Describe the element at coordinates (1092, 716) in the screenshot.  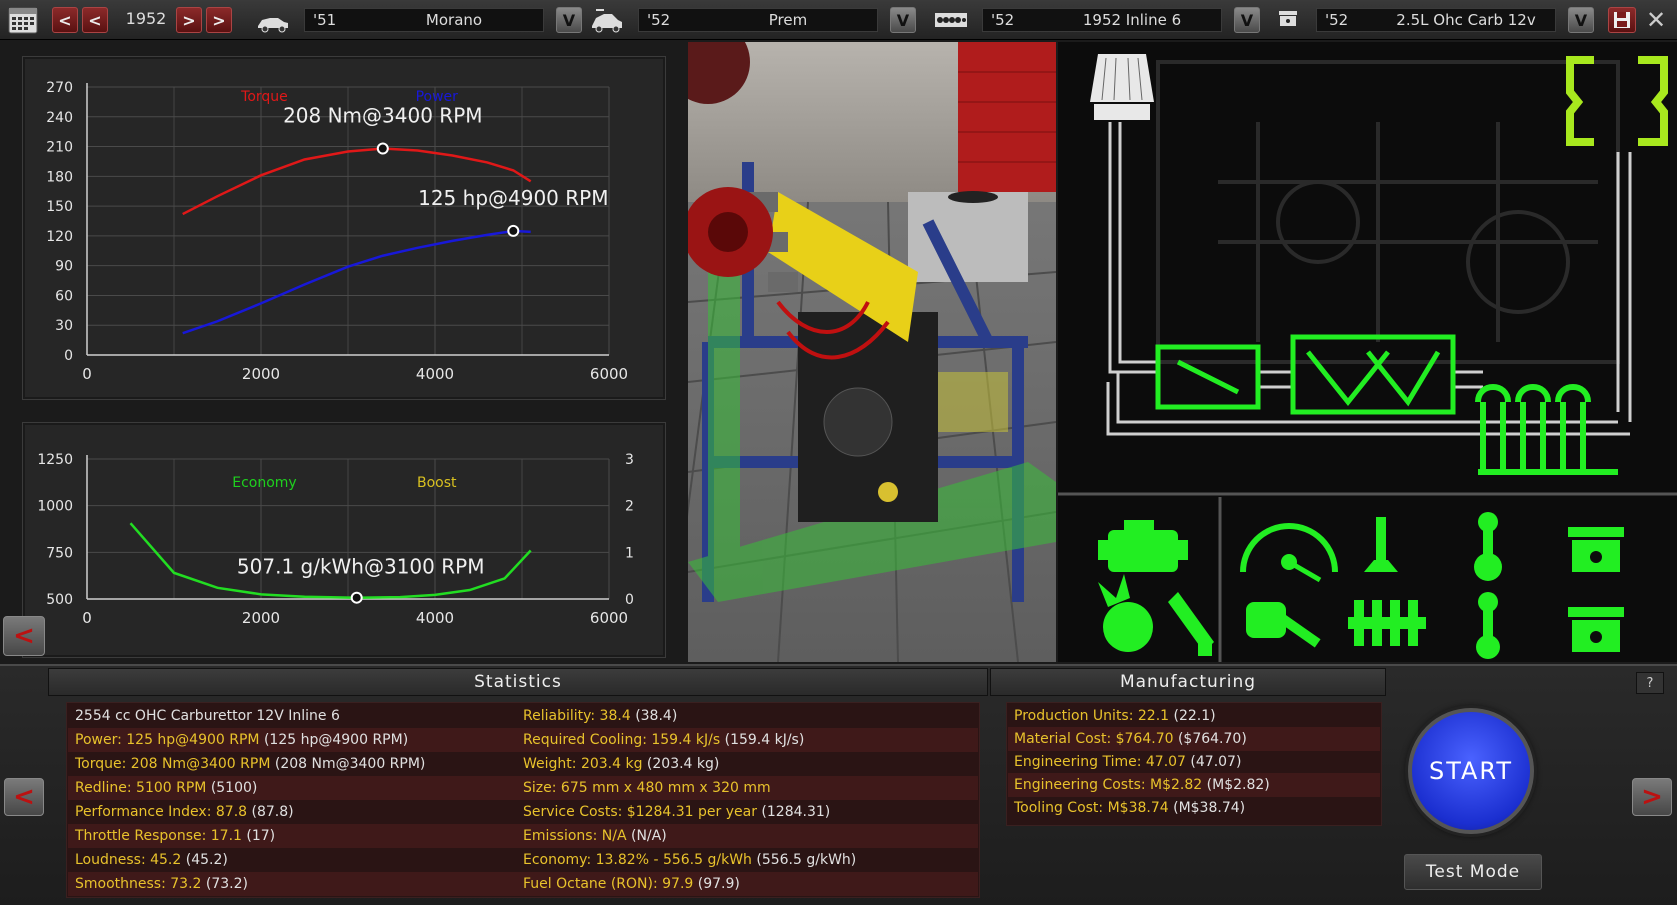
I see `mfg-row-label: Production Units: 22.1` at that location.